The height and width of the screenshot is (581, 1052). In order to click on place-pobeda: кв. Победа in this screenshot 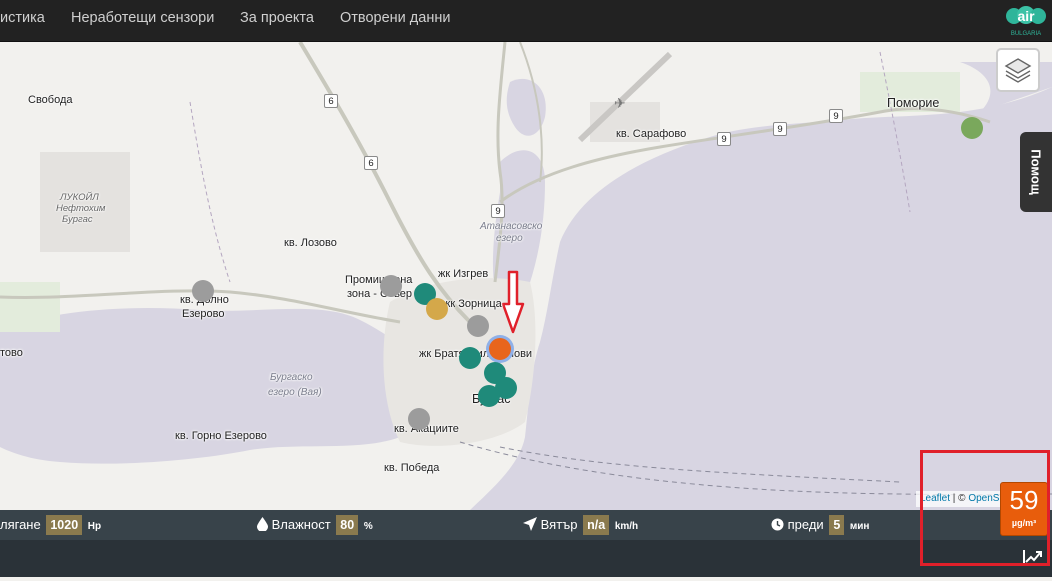, I will do `click(412, 468)`.